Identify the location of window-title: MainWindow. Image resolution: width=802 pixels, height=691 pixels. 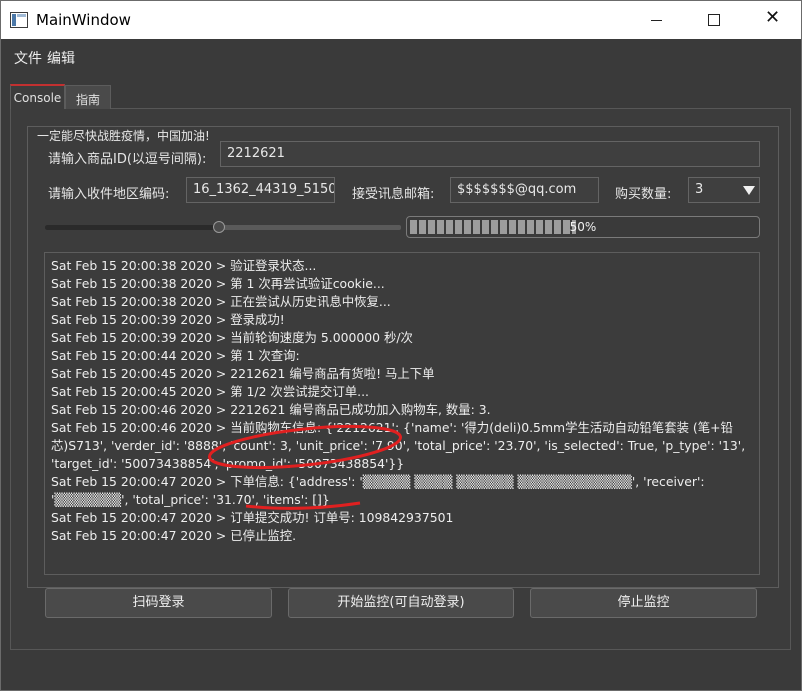
(83, 20).